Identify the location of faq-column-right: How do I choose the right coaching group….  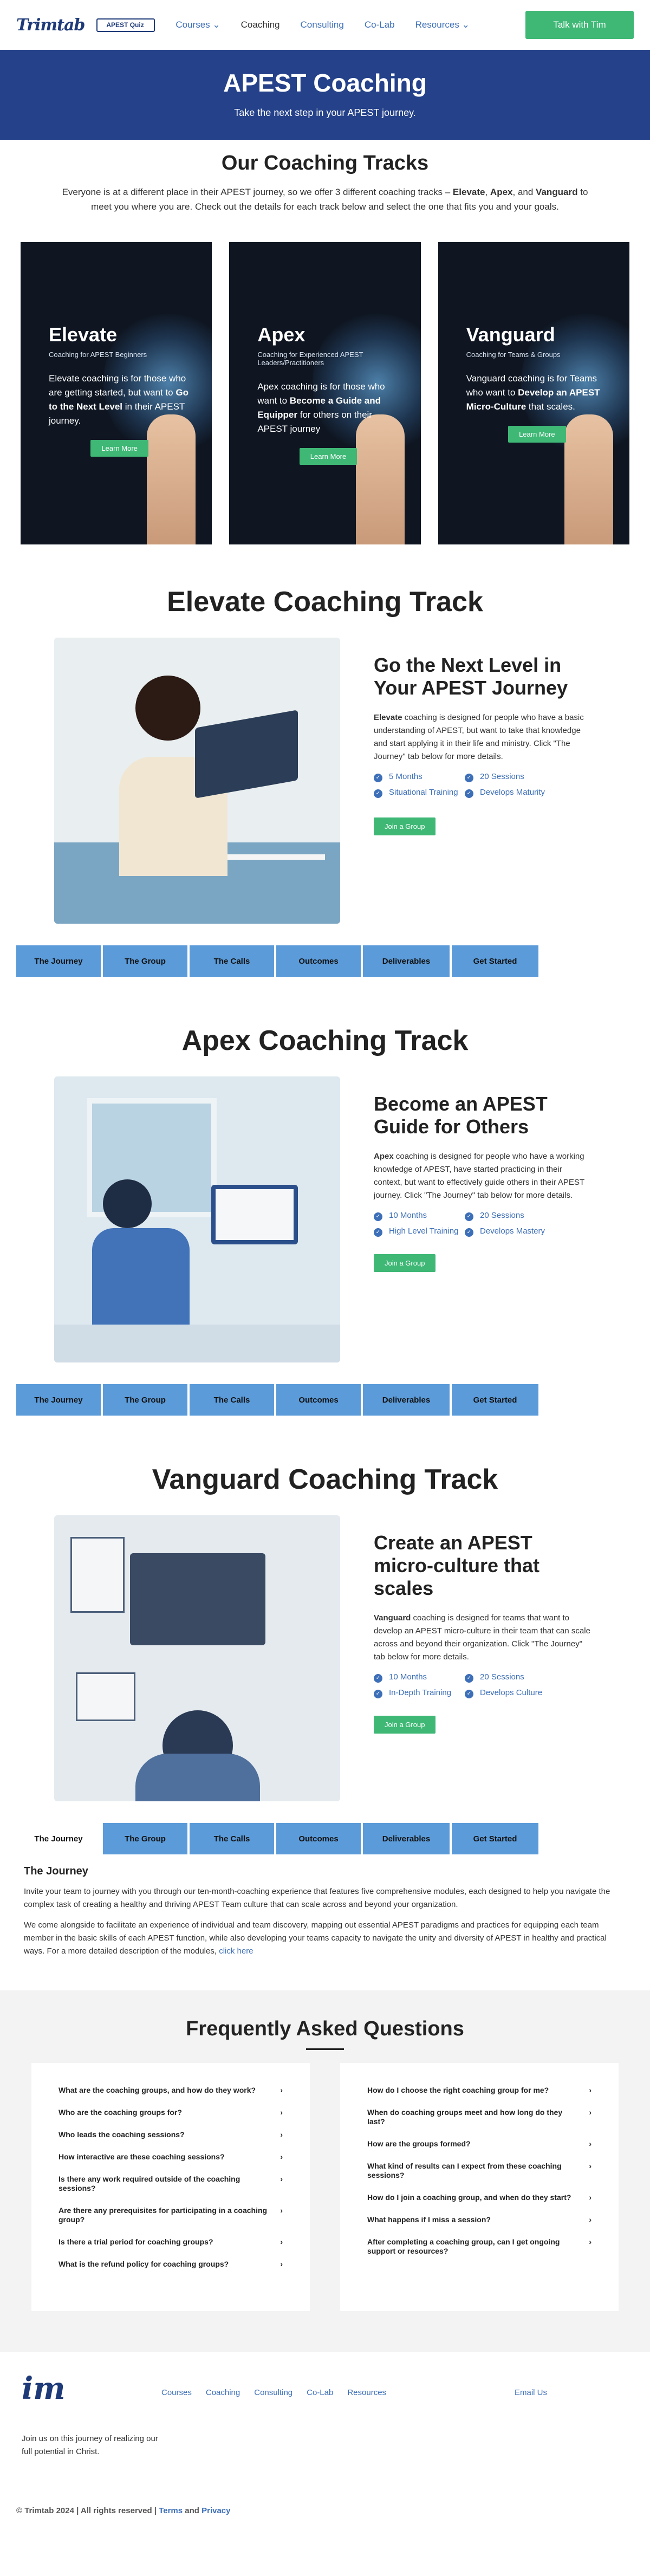
(479, 2187).